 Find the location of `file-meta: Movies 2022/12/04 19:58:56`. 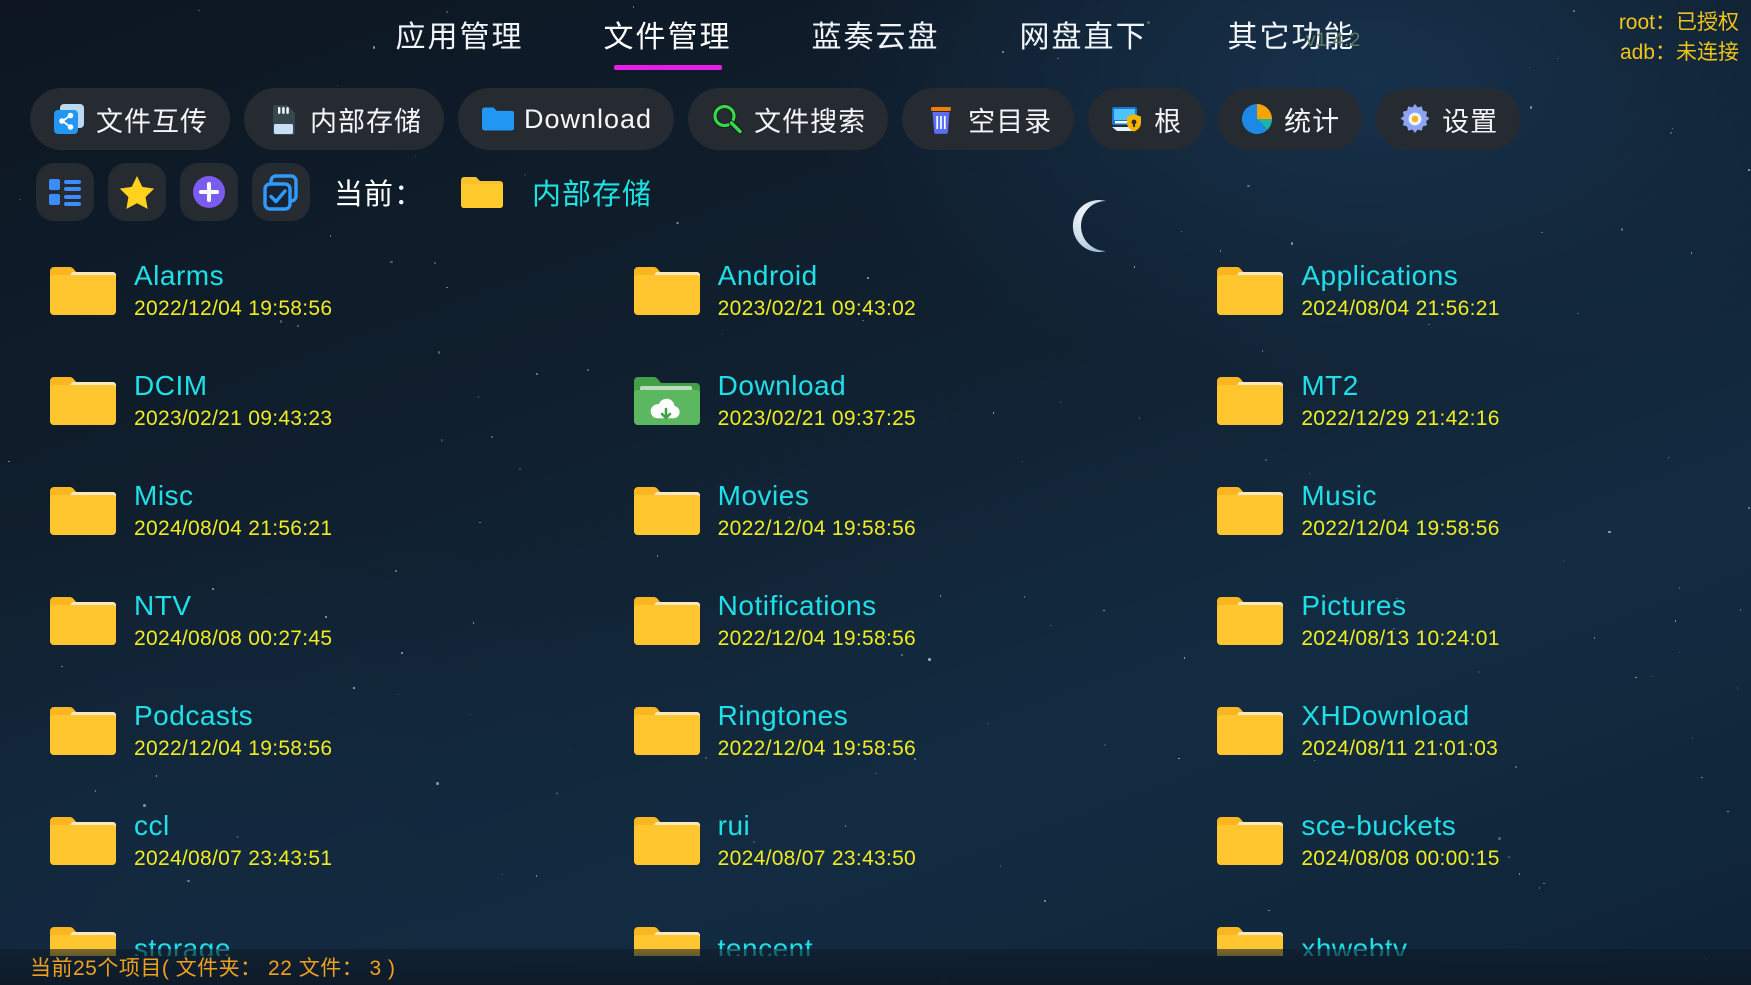

file-meta: Movies 2022/12/04 19:58:56 is located at coordinates (817, 511).